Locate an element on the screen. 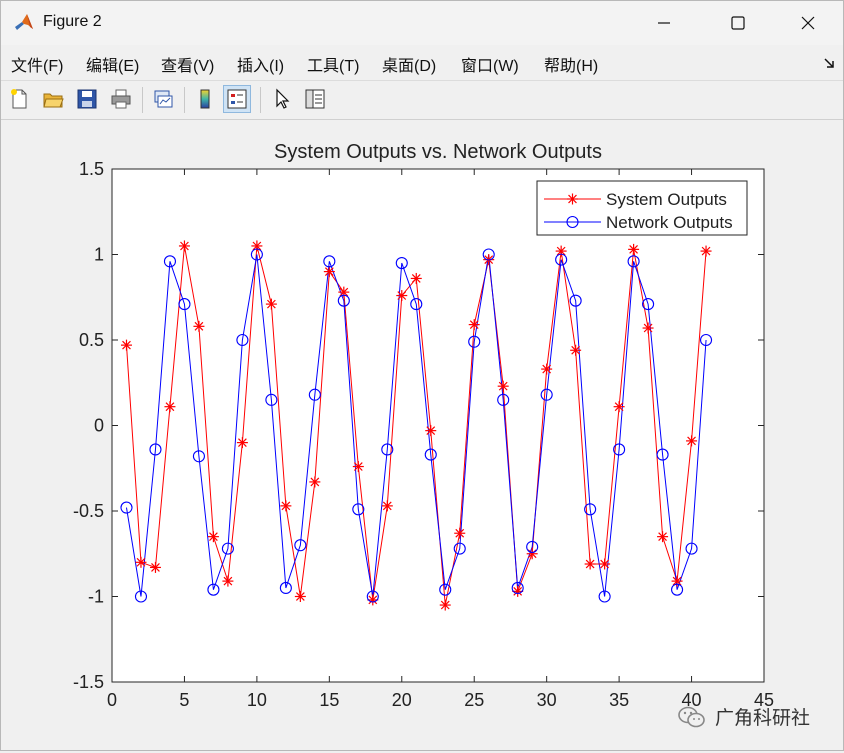  watermark-text: 广角科研社 is located at coordinates (763, 718).